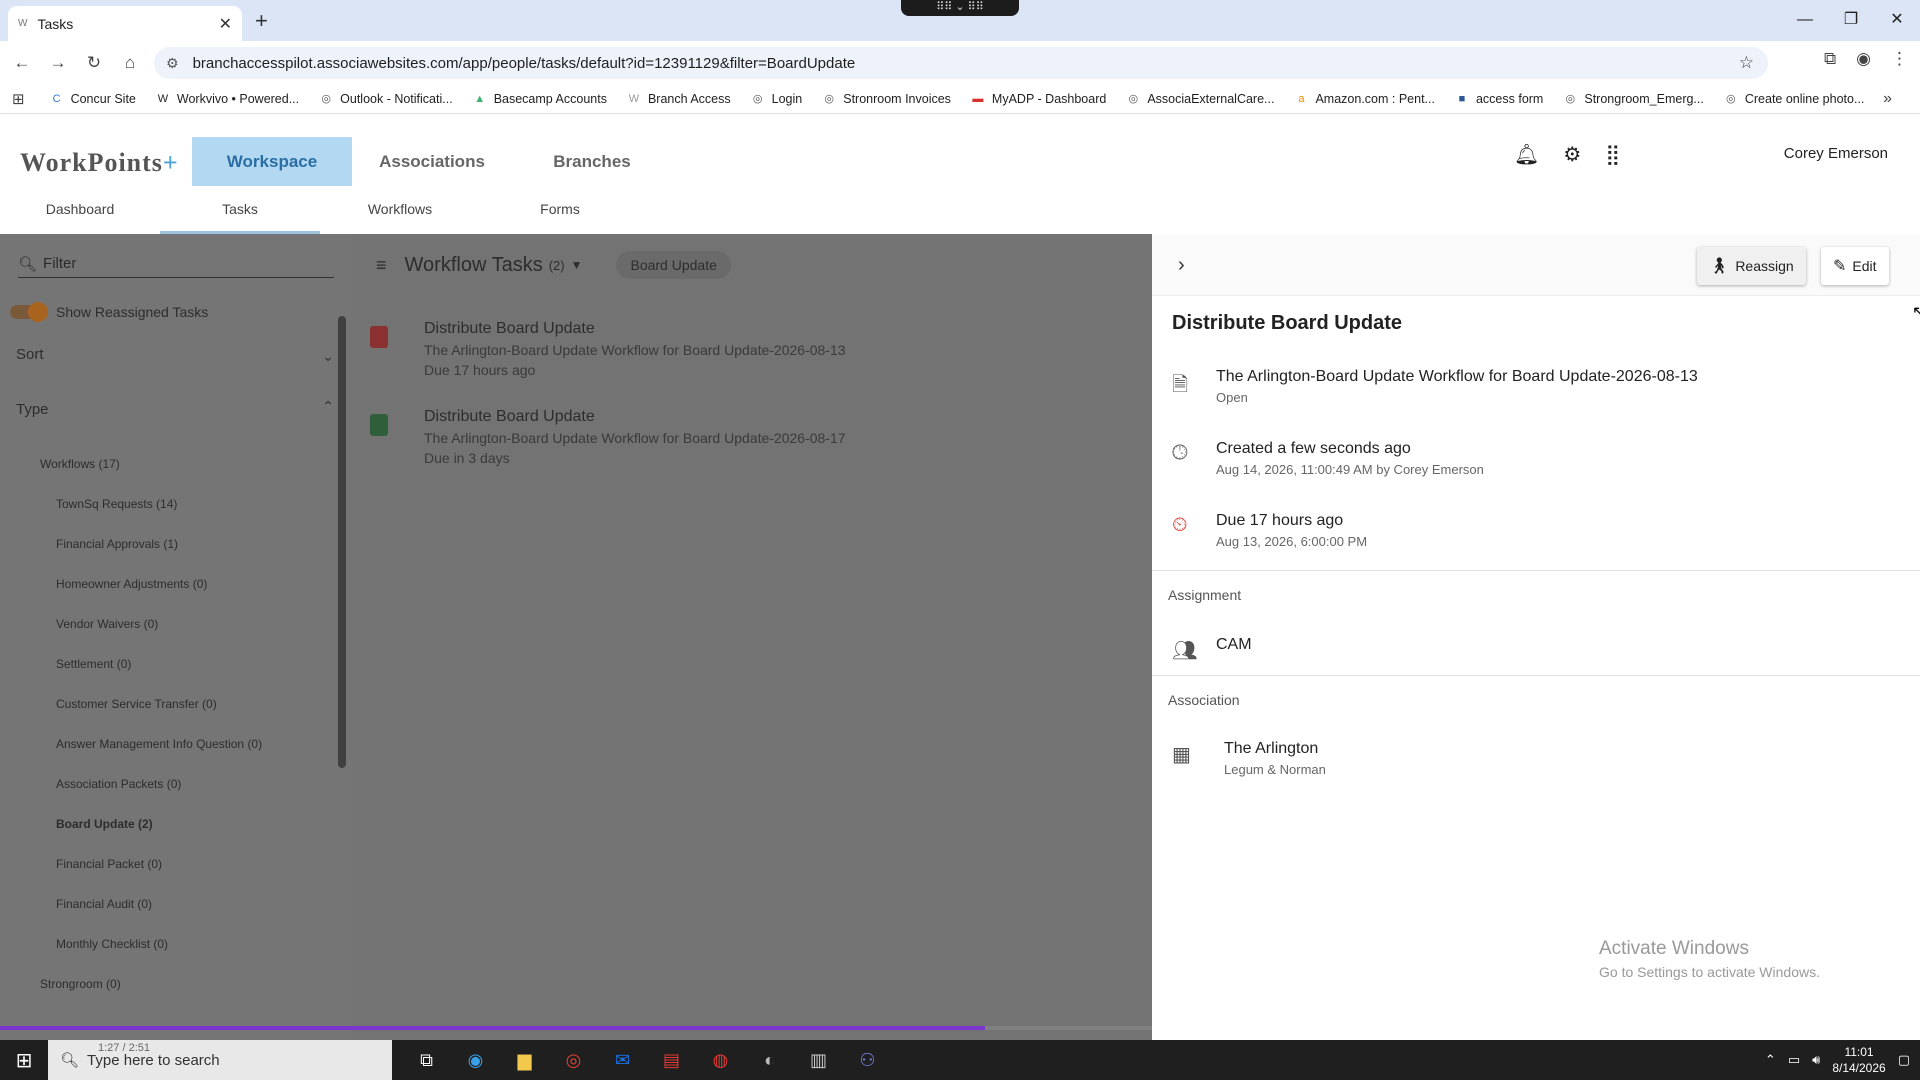 This screenshot has height=1080, width=1920. Describe the element at coordinates (225, 24) in the screenshot. I see `close-tab-icon: ✕` at that location.